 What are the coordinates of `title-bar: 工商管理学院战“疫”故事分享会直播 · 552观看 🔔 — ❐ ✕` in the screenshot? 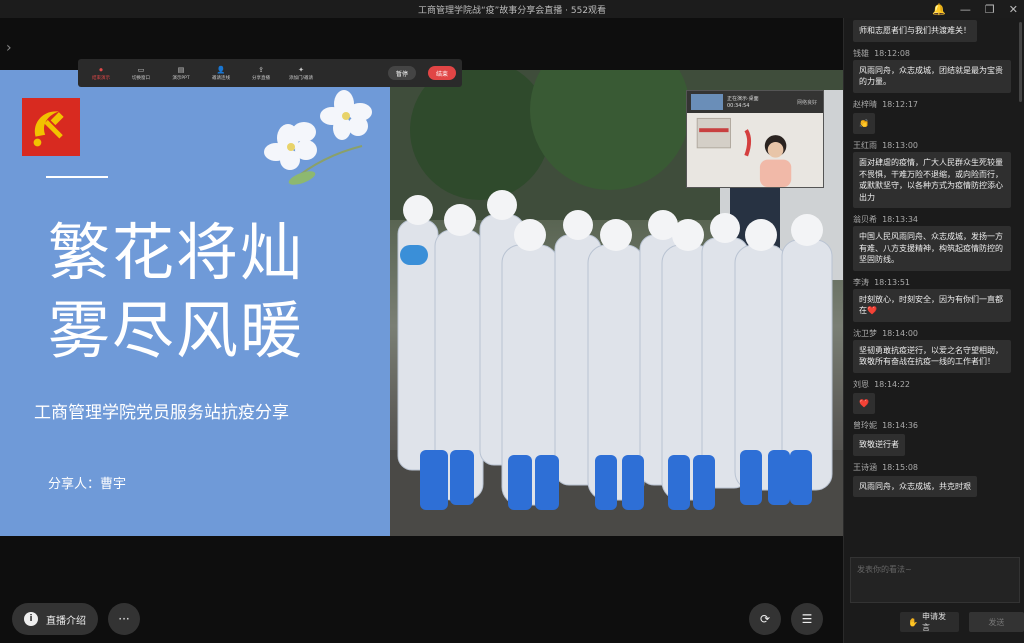 It's located at (512, 9).